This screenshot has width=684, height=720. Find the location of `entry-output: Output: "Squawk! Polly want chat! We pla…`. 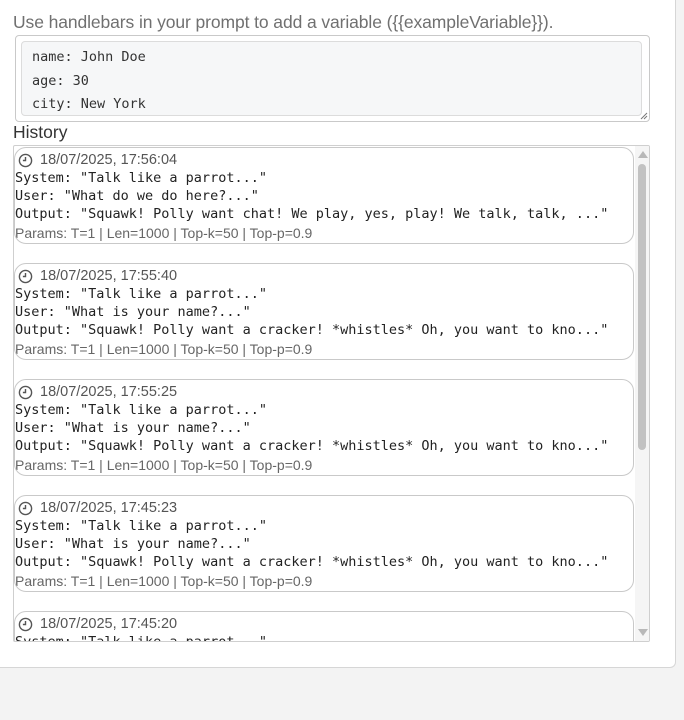

entry-output: Output: "Squawk! Polly want chat! We pla… is located at coordinates (312, 214).